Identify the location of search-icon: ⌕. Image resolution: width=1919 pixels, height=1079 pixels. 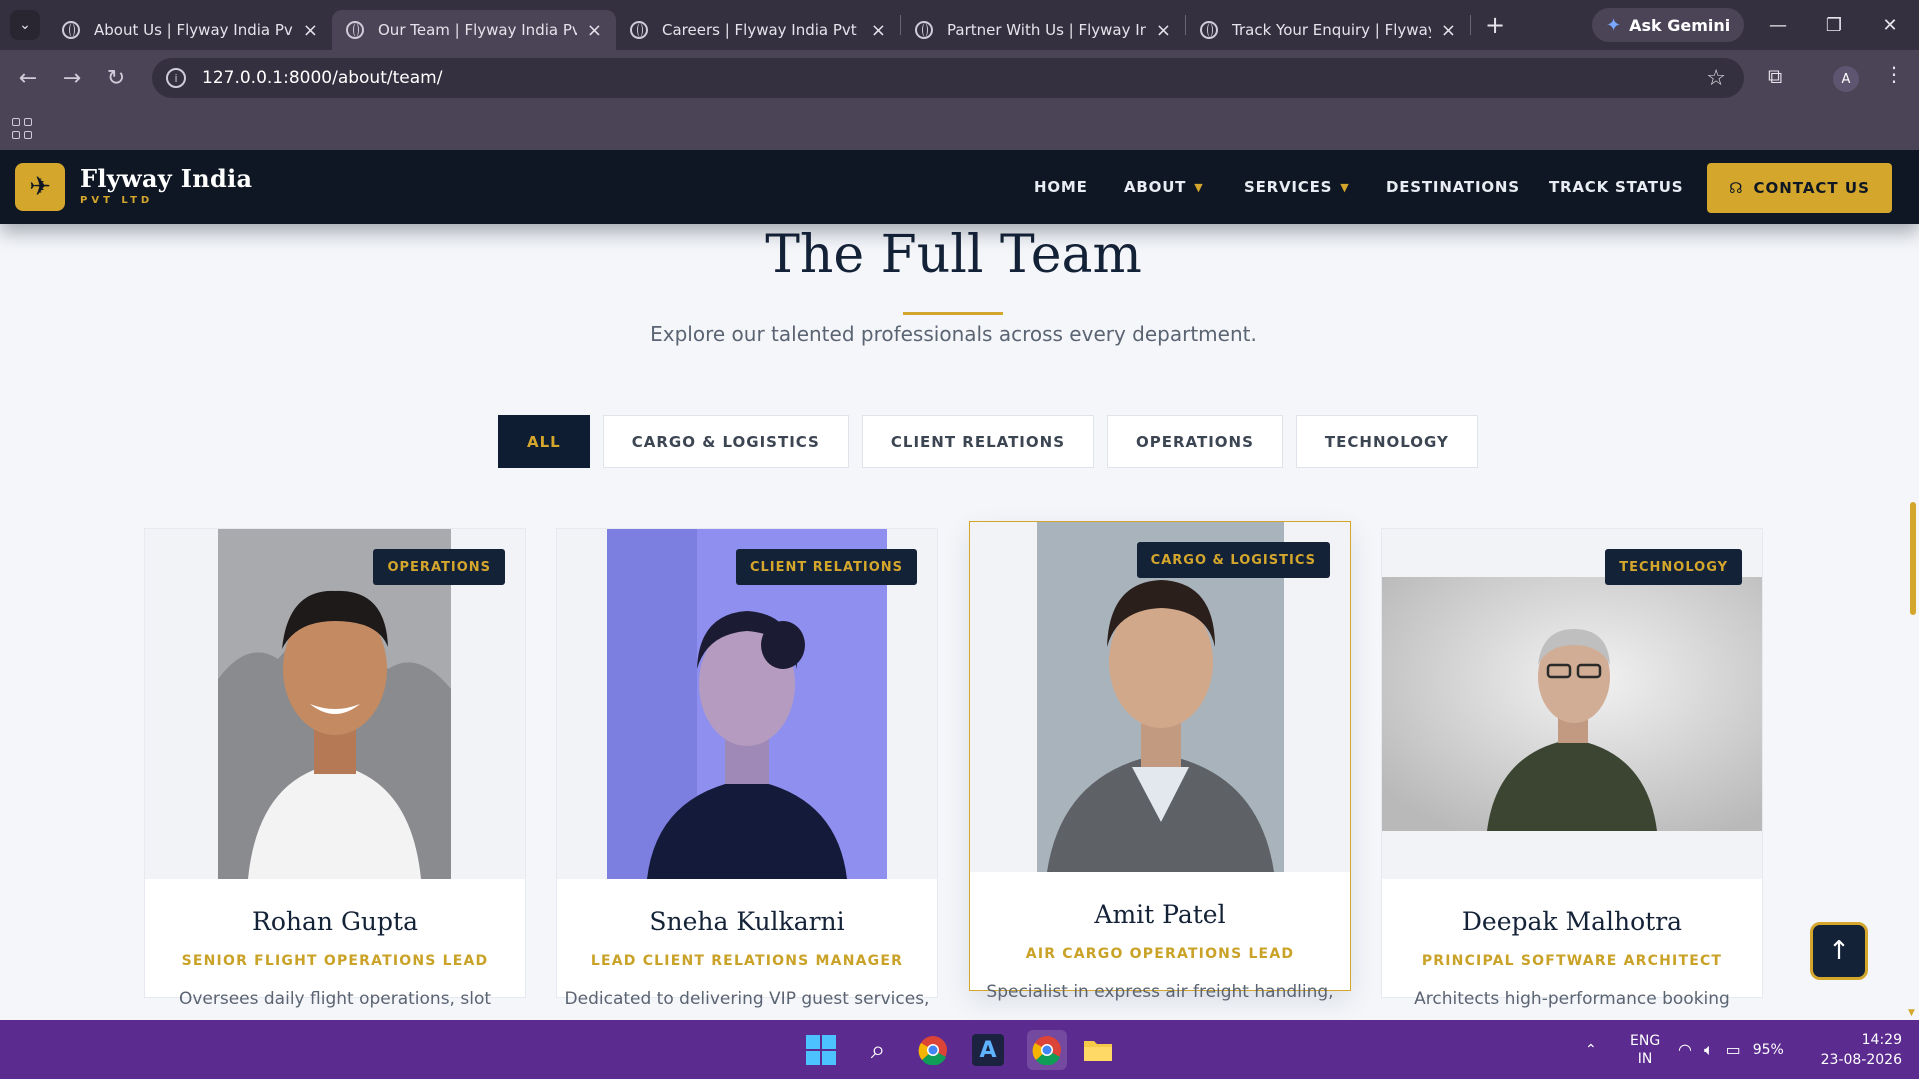
(878, 1050).